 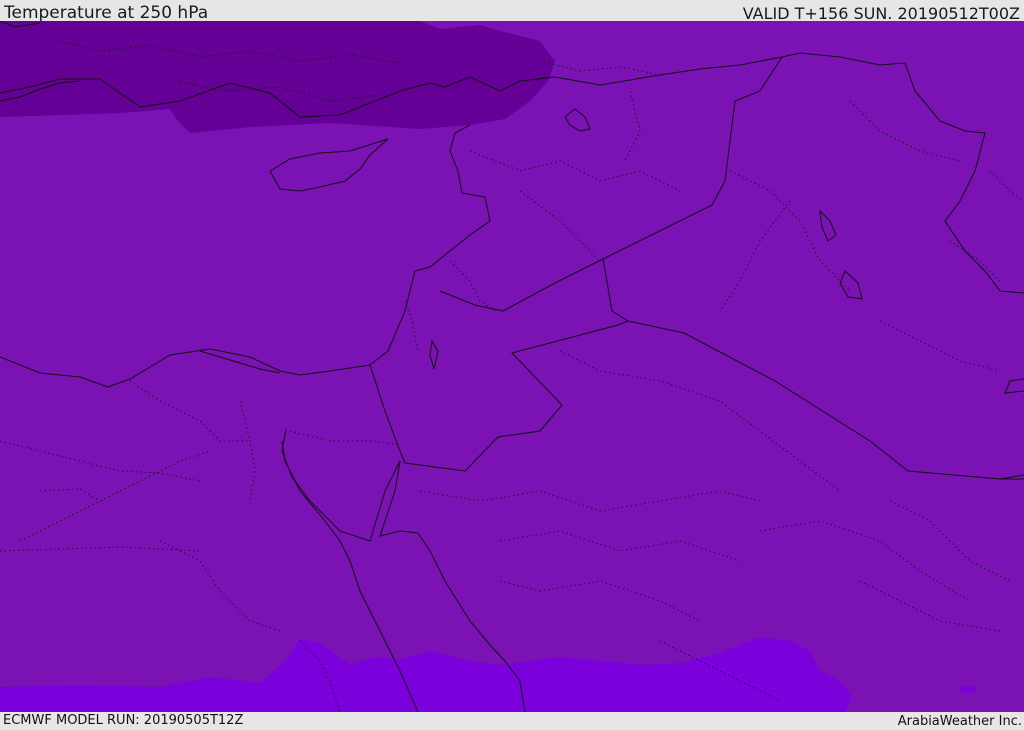 What do you see at coordinates (968, 689) in the screenshot?
I see `temp-field-warm-patch` at bounding box center [968, 689].